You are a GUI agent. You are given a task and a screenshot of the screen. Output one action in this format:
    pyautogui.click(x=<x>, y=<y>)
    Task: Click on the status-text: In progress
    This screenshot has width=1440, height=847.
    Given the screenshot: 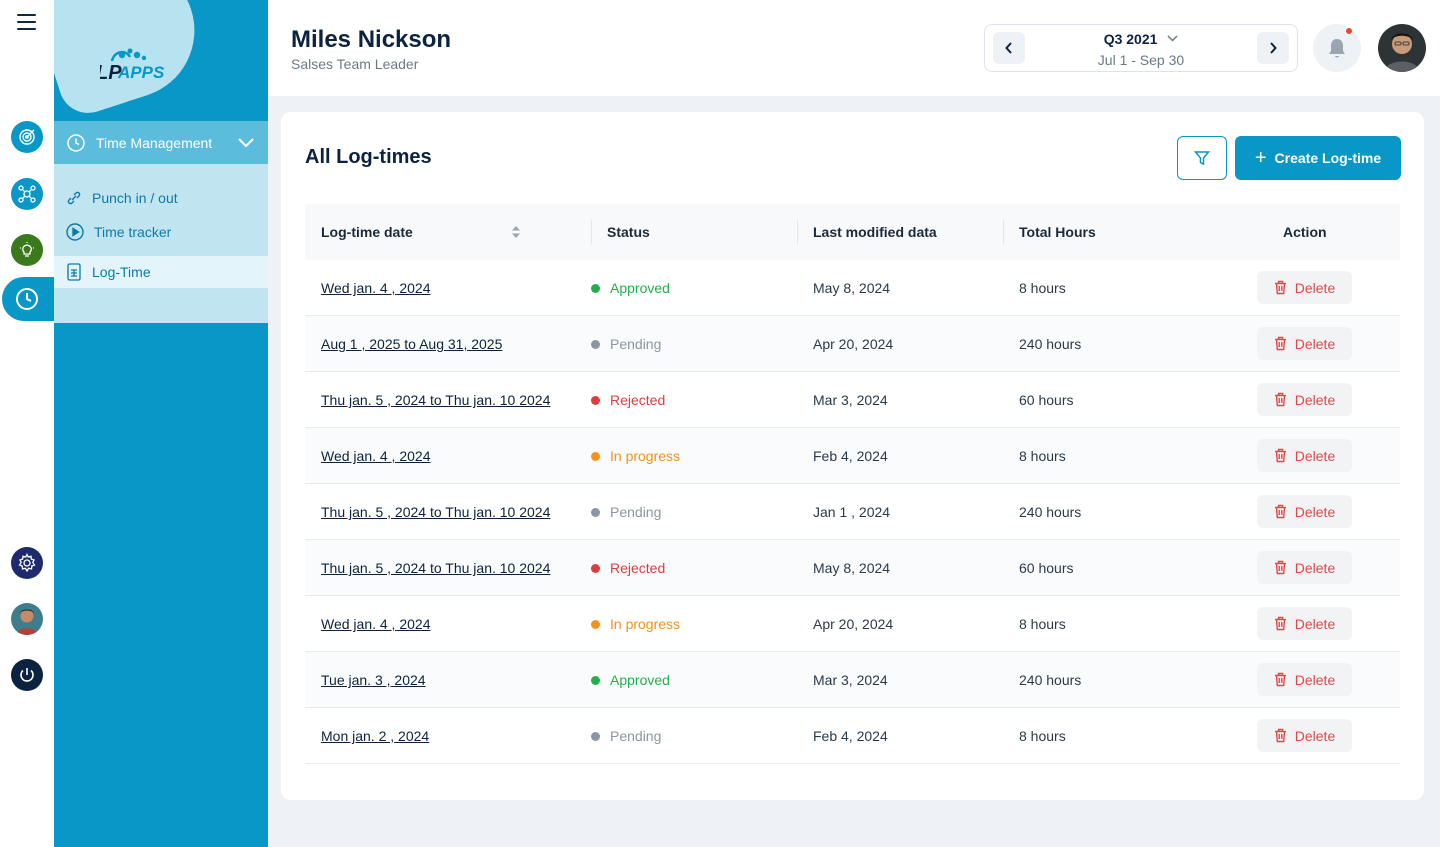 What is the action you would take?
    pyautogui.click(x=645, y=456)
    